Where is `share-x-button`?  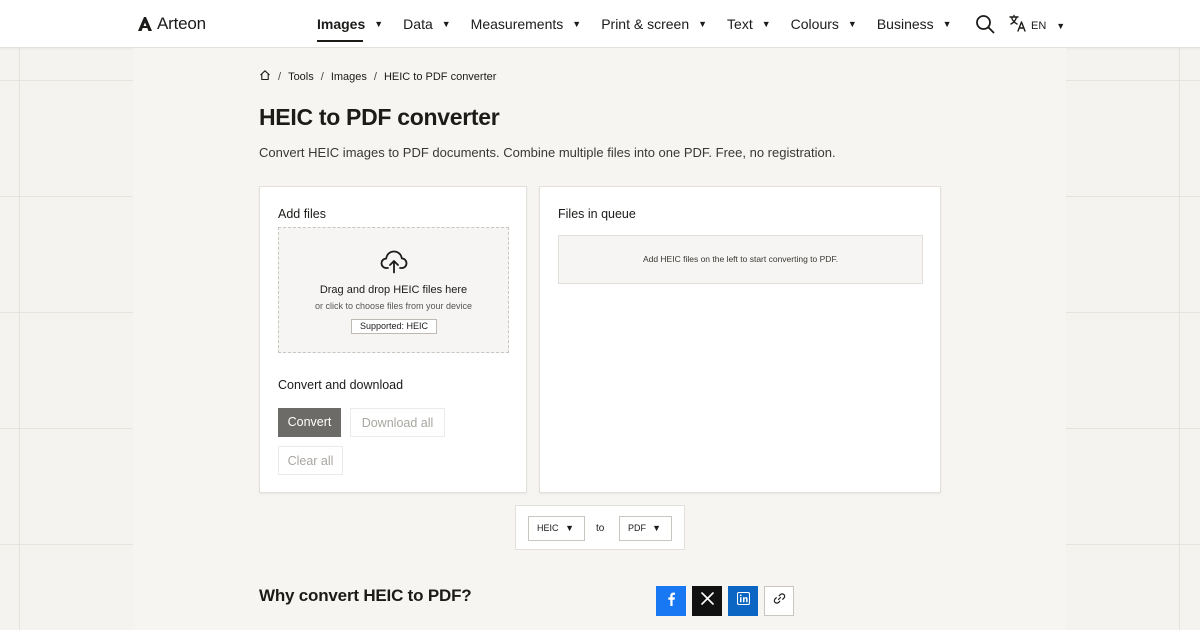
share-x-button is located at coordinates (707, 601).